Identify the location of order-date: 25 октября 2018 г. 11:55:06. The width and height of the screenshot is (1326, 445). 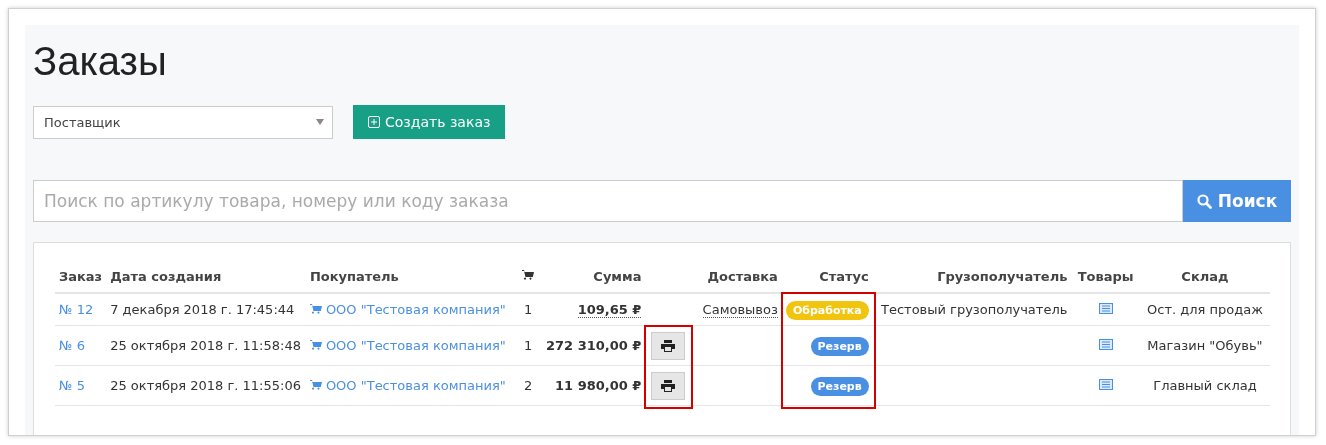
(205, 385).